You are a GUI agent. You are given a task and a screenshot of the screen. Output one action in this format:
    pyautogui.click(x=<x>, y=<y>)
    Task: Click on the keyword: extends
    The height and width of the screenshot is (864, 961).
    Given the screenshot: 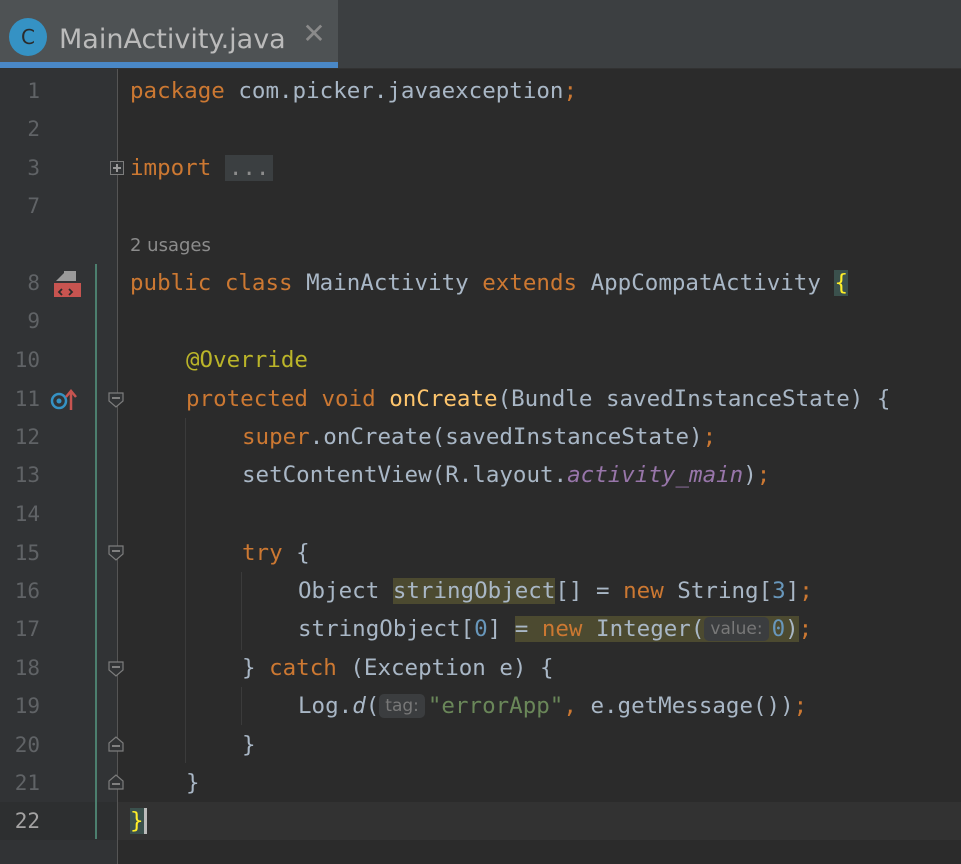 What is the action you would take?
    pyautogui.click(x=530, y=283)
    